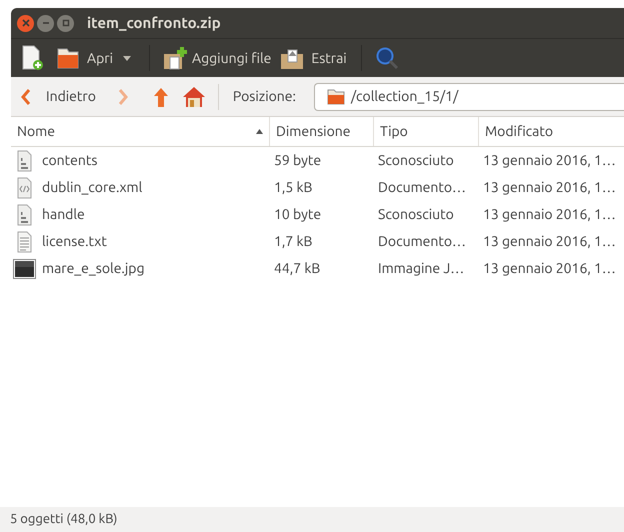 This screenshot has height=532, width=624. Describe the element at coordinates (24, 187) in the screenshot. I see `code-file-icon` at that location.